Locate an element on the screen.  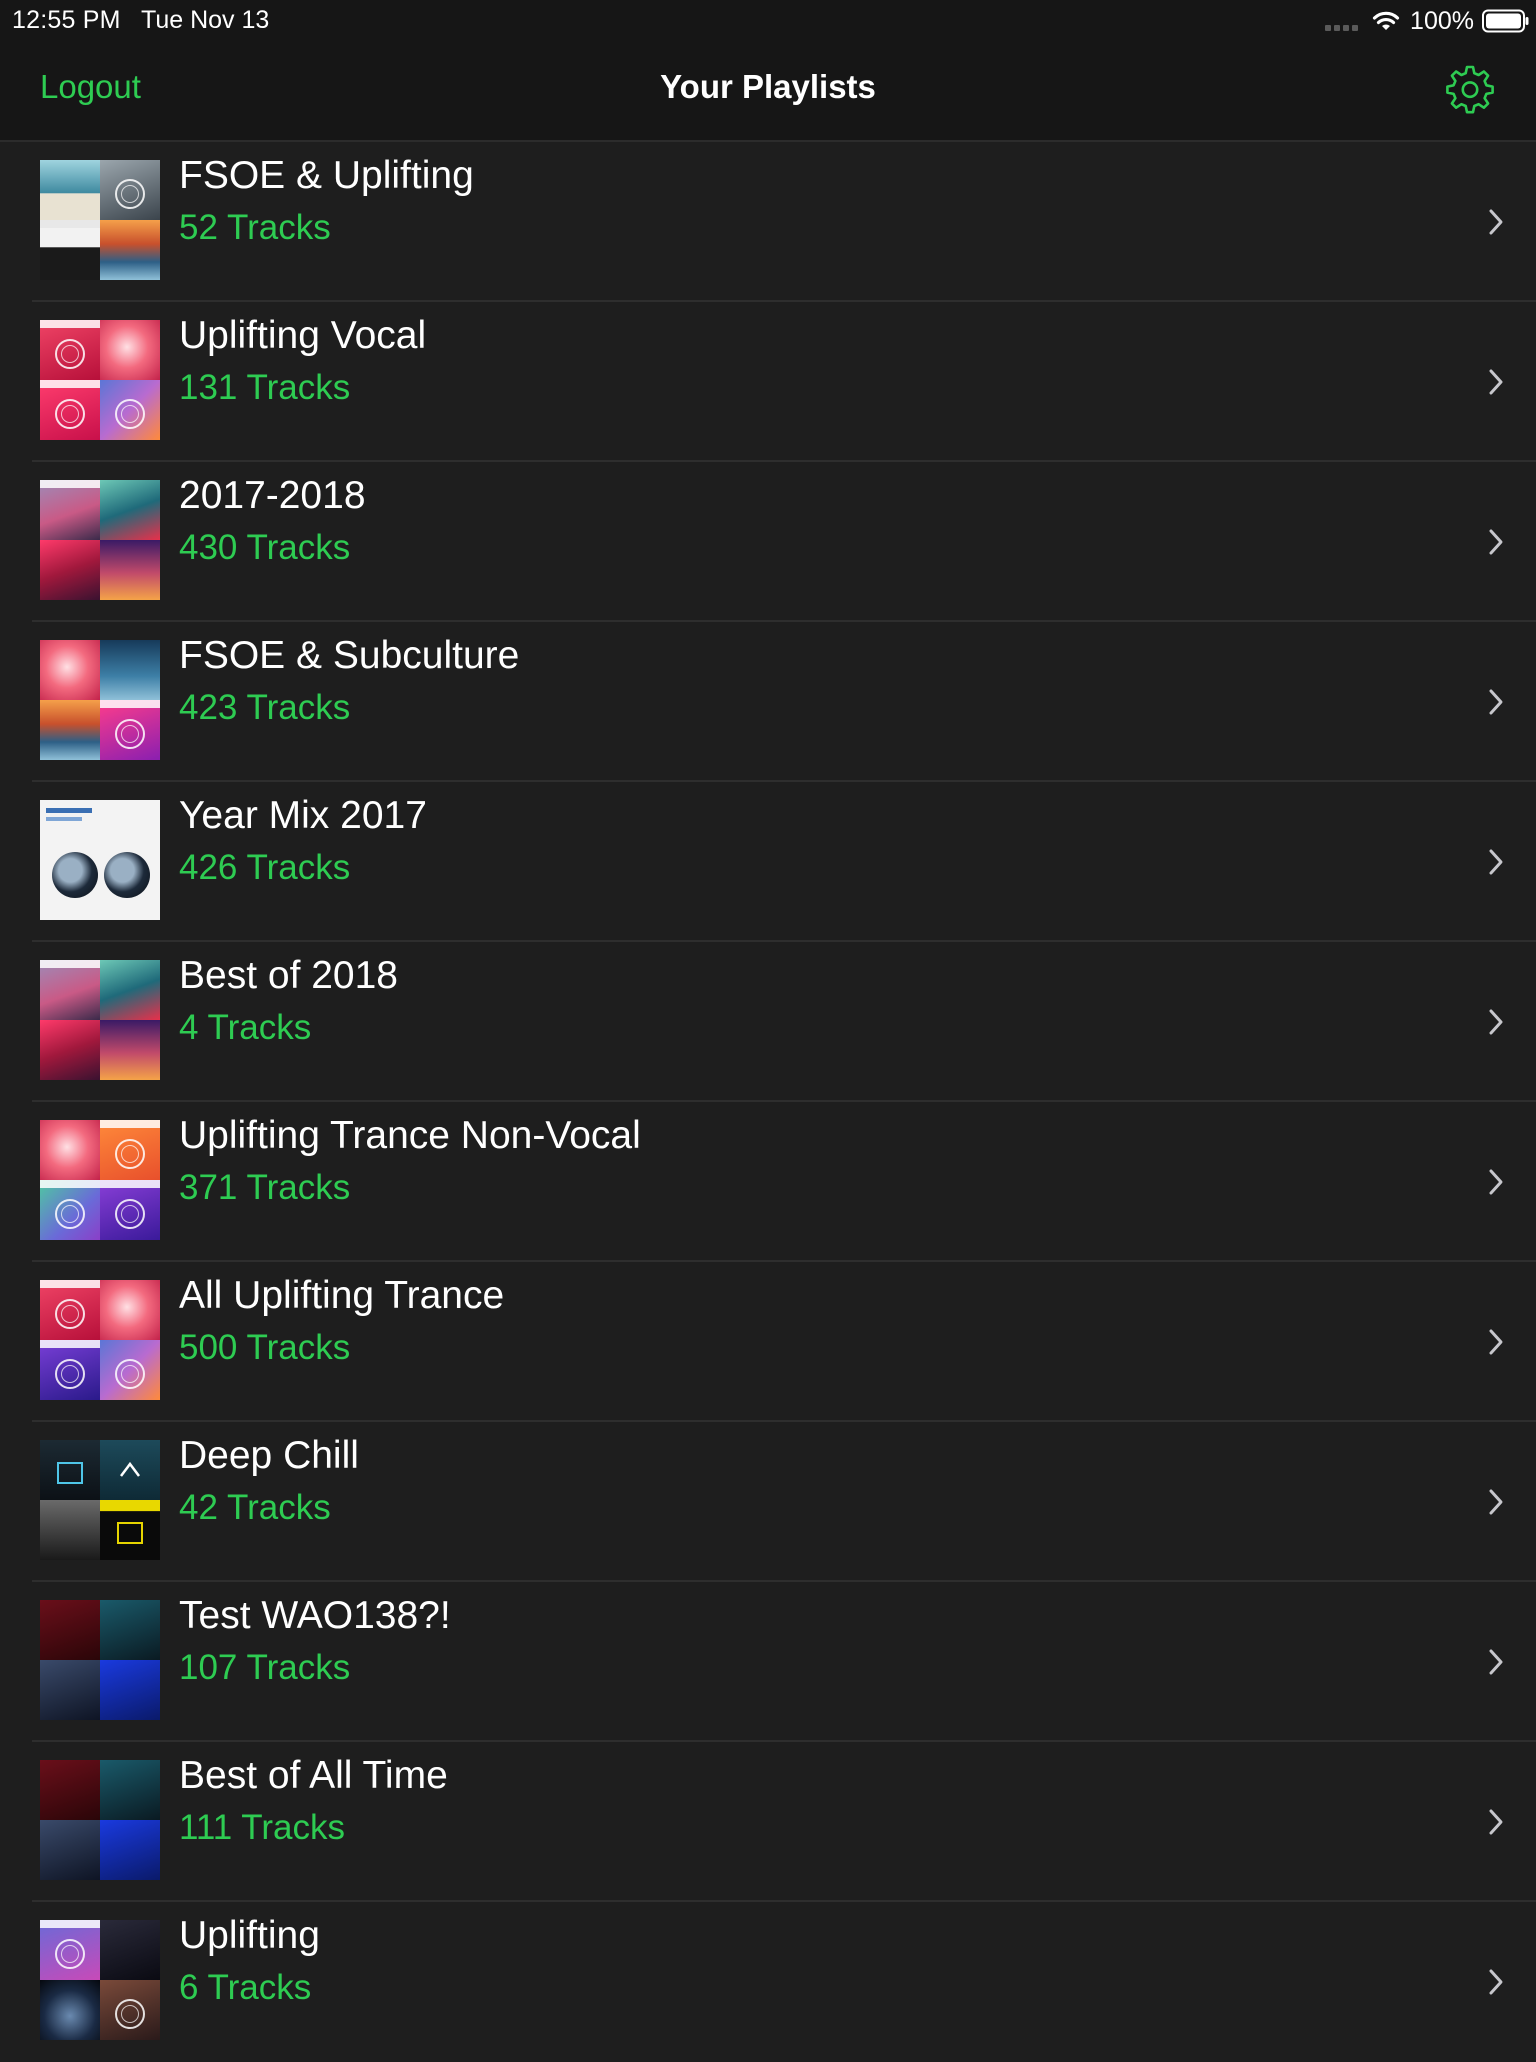
battery-percentage: 100% is located at coordinates (1442, 20).